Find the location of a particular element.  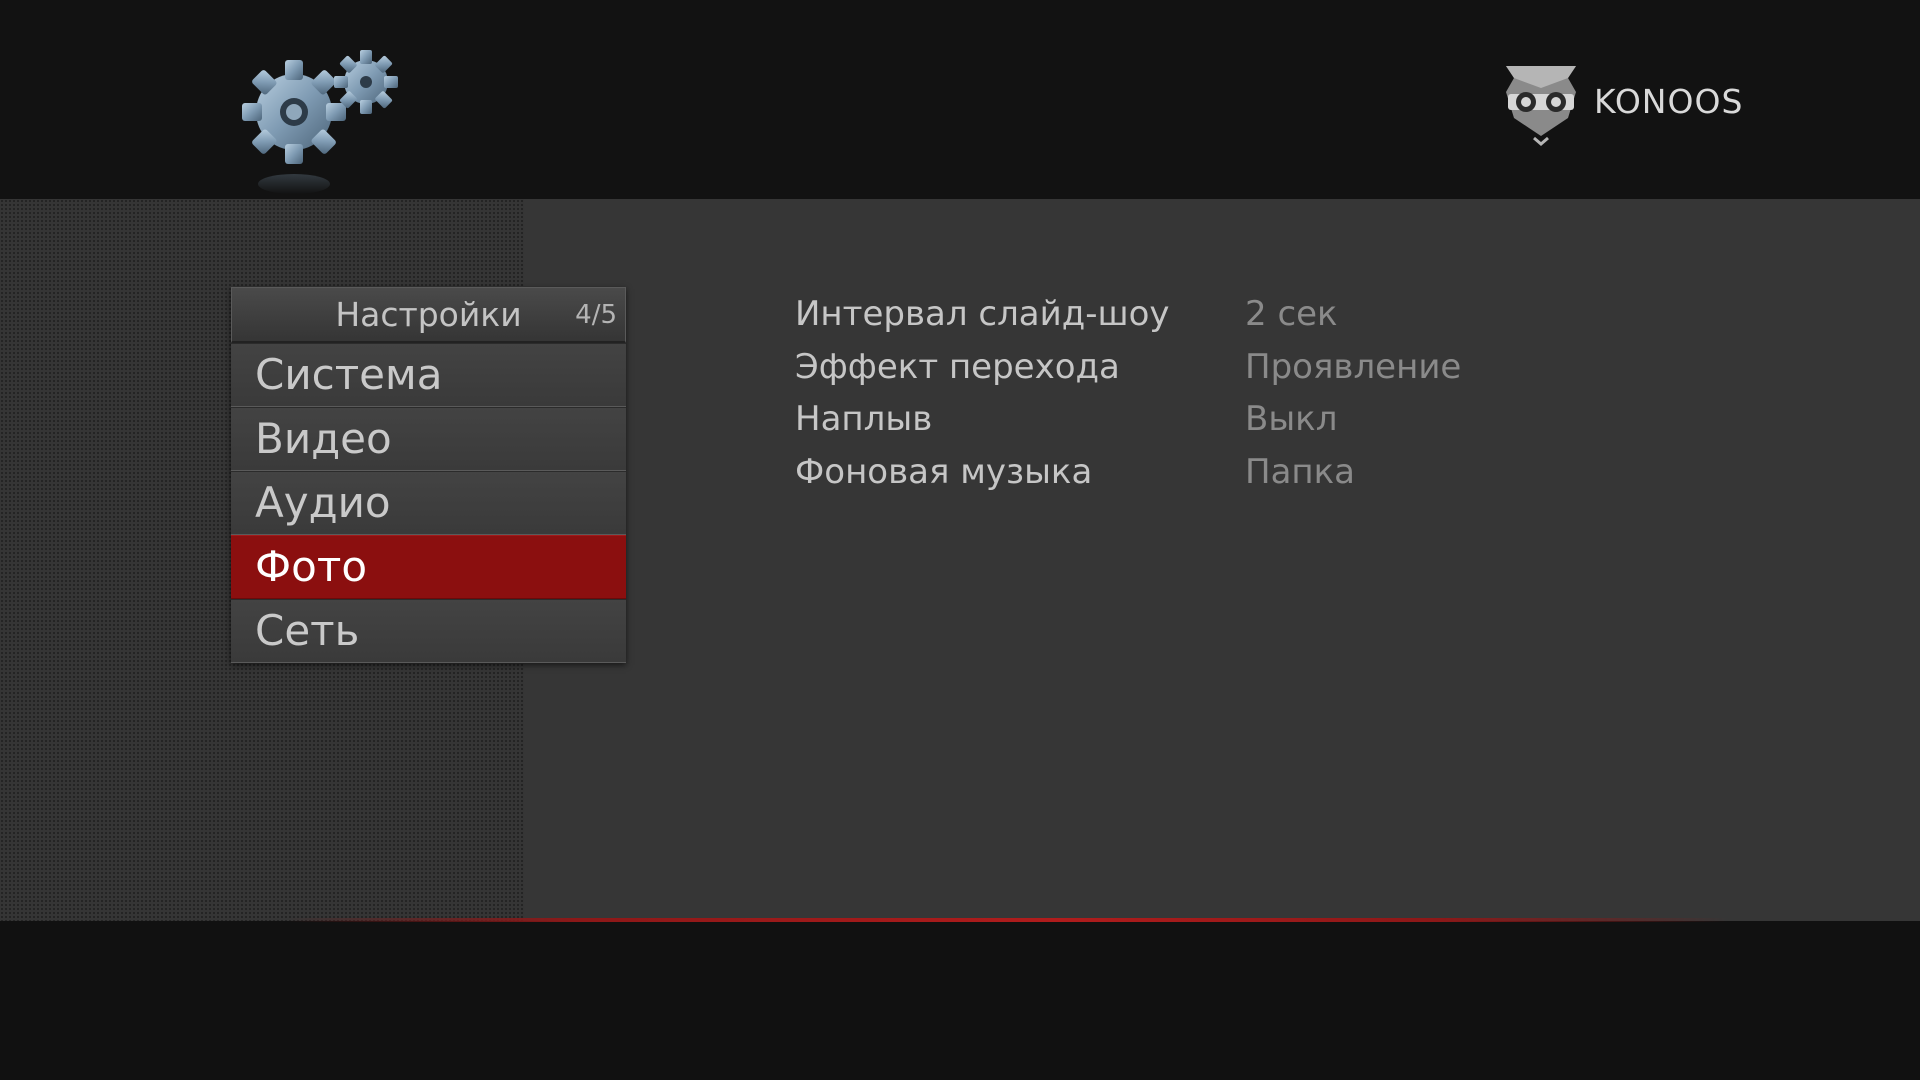

brand-logo: KONOOS is located at coordinates (1631, 103).